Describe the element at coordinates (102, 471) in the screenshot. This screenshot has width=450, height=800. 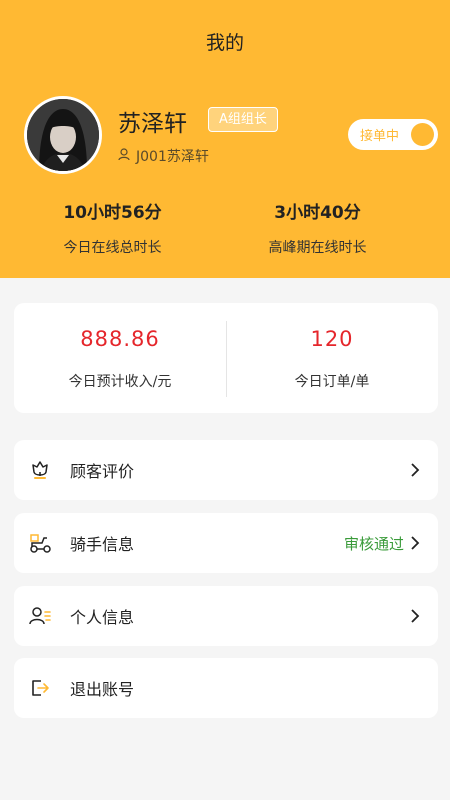
I see `menu-label-reviews: 顾客评价` at that location.